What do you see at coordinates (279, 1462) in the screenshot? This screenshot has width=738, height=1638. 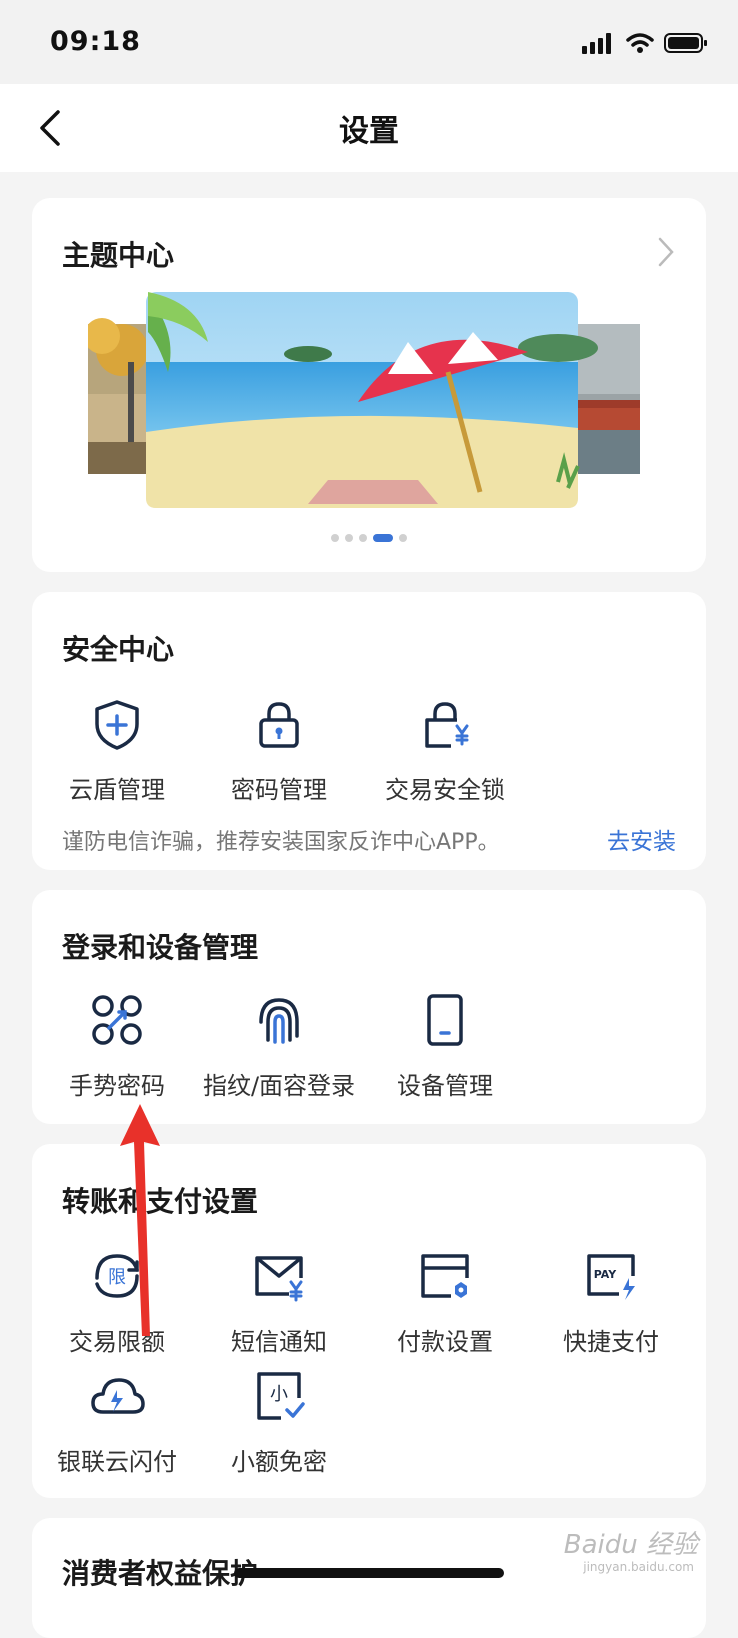 I see `small-amount-free-label: 小额免密` at bounding box center [279, 1462].